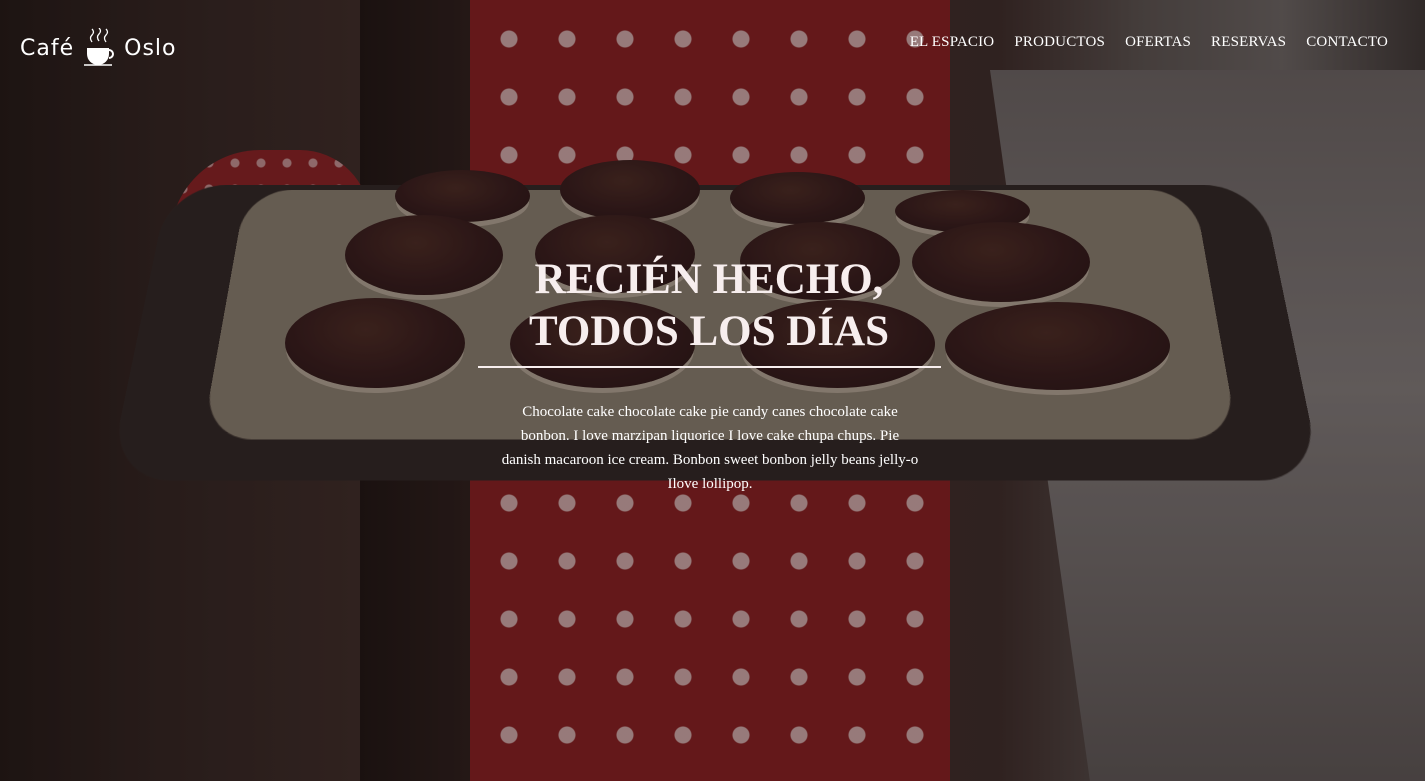  What do you see at coordinates (47, 48) in the screenshot?
I see `brand-name-left: Café` at bounding box center [47, 48].